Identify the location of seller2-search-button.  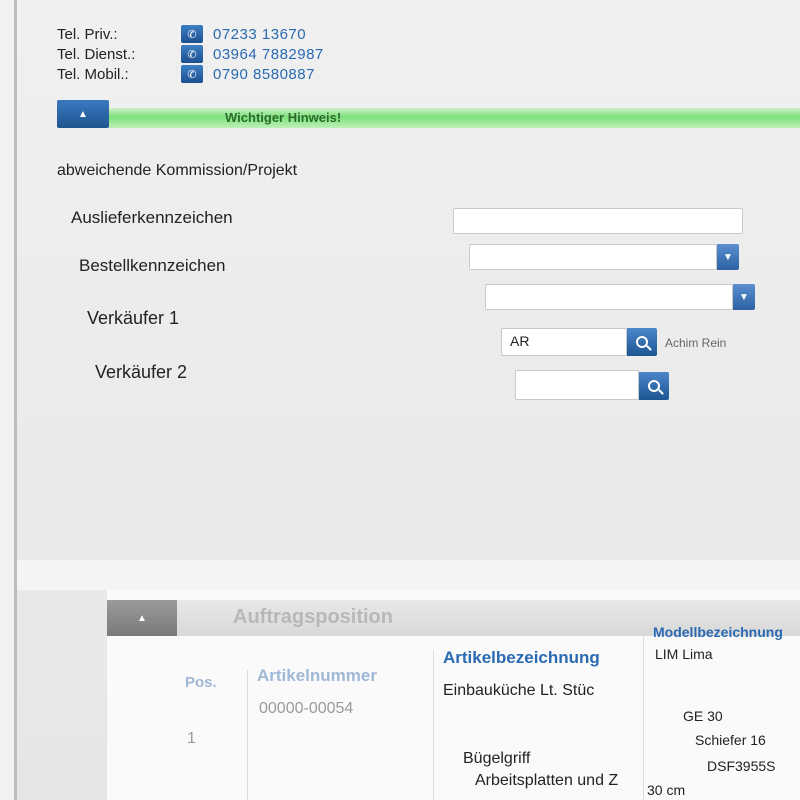
(654, 386).